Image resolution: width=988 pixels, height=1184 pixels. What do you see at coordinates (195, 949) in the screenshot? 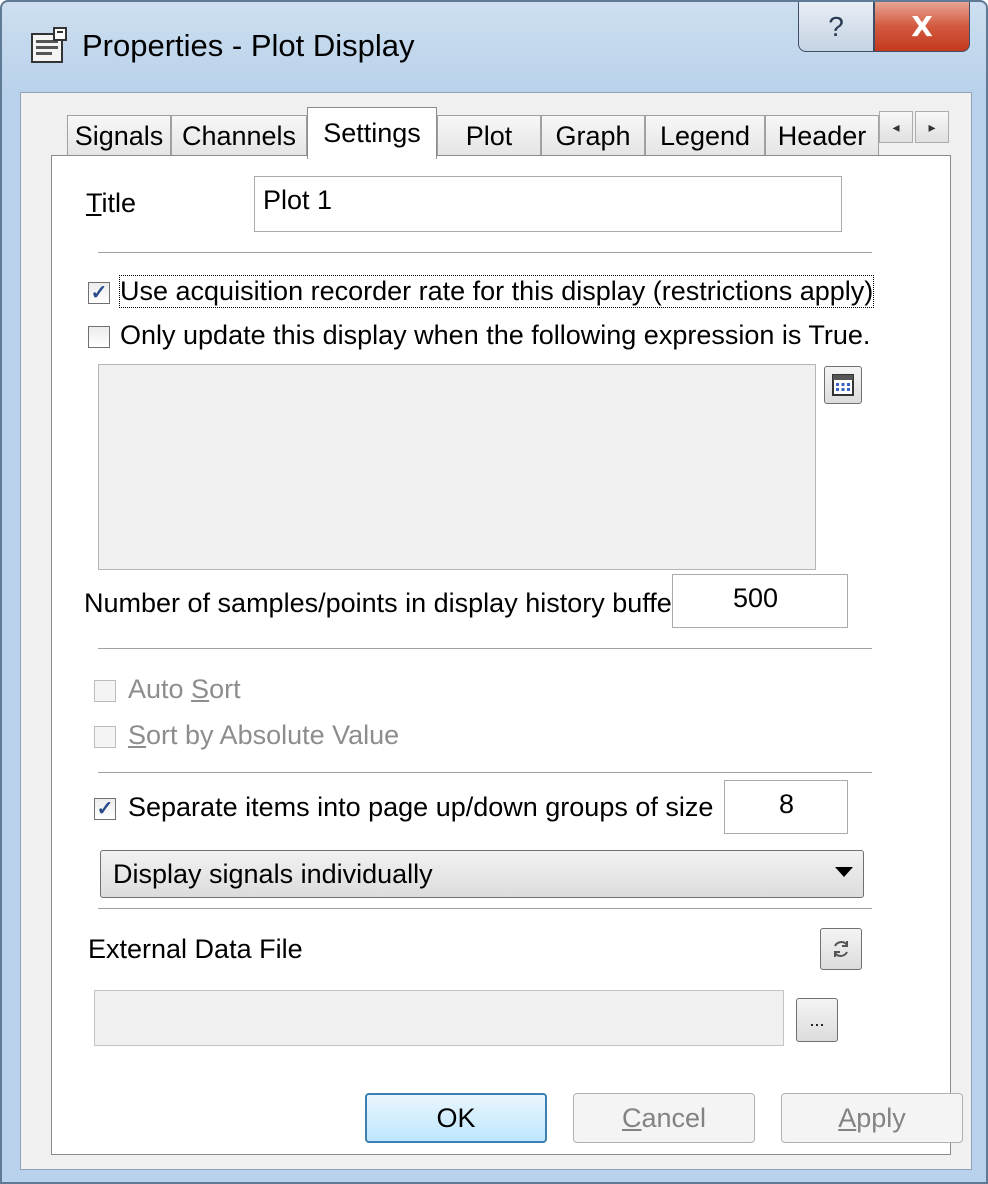
I see `external-file-label: External Data File` at bounding box center [195, 949].